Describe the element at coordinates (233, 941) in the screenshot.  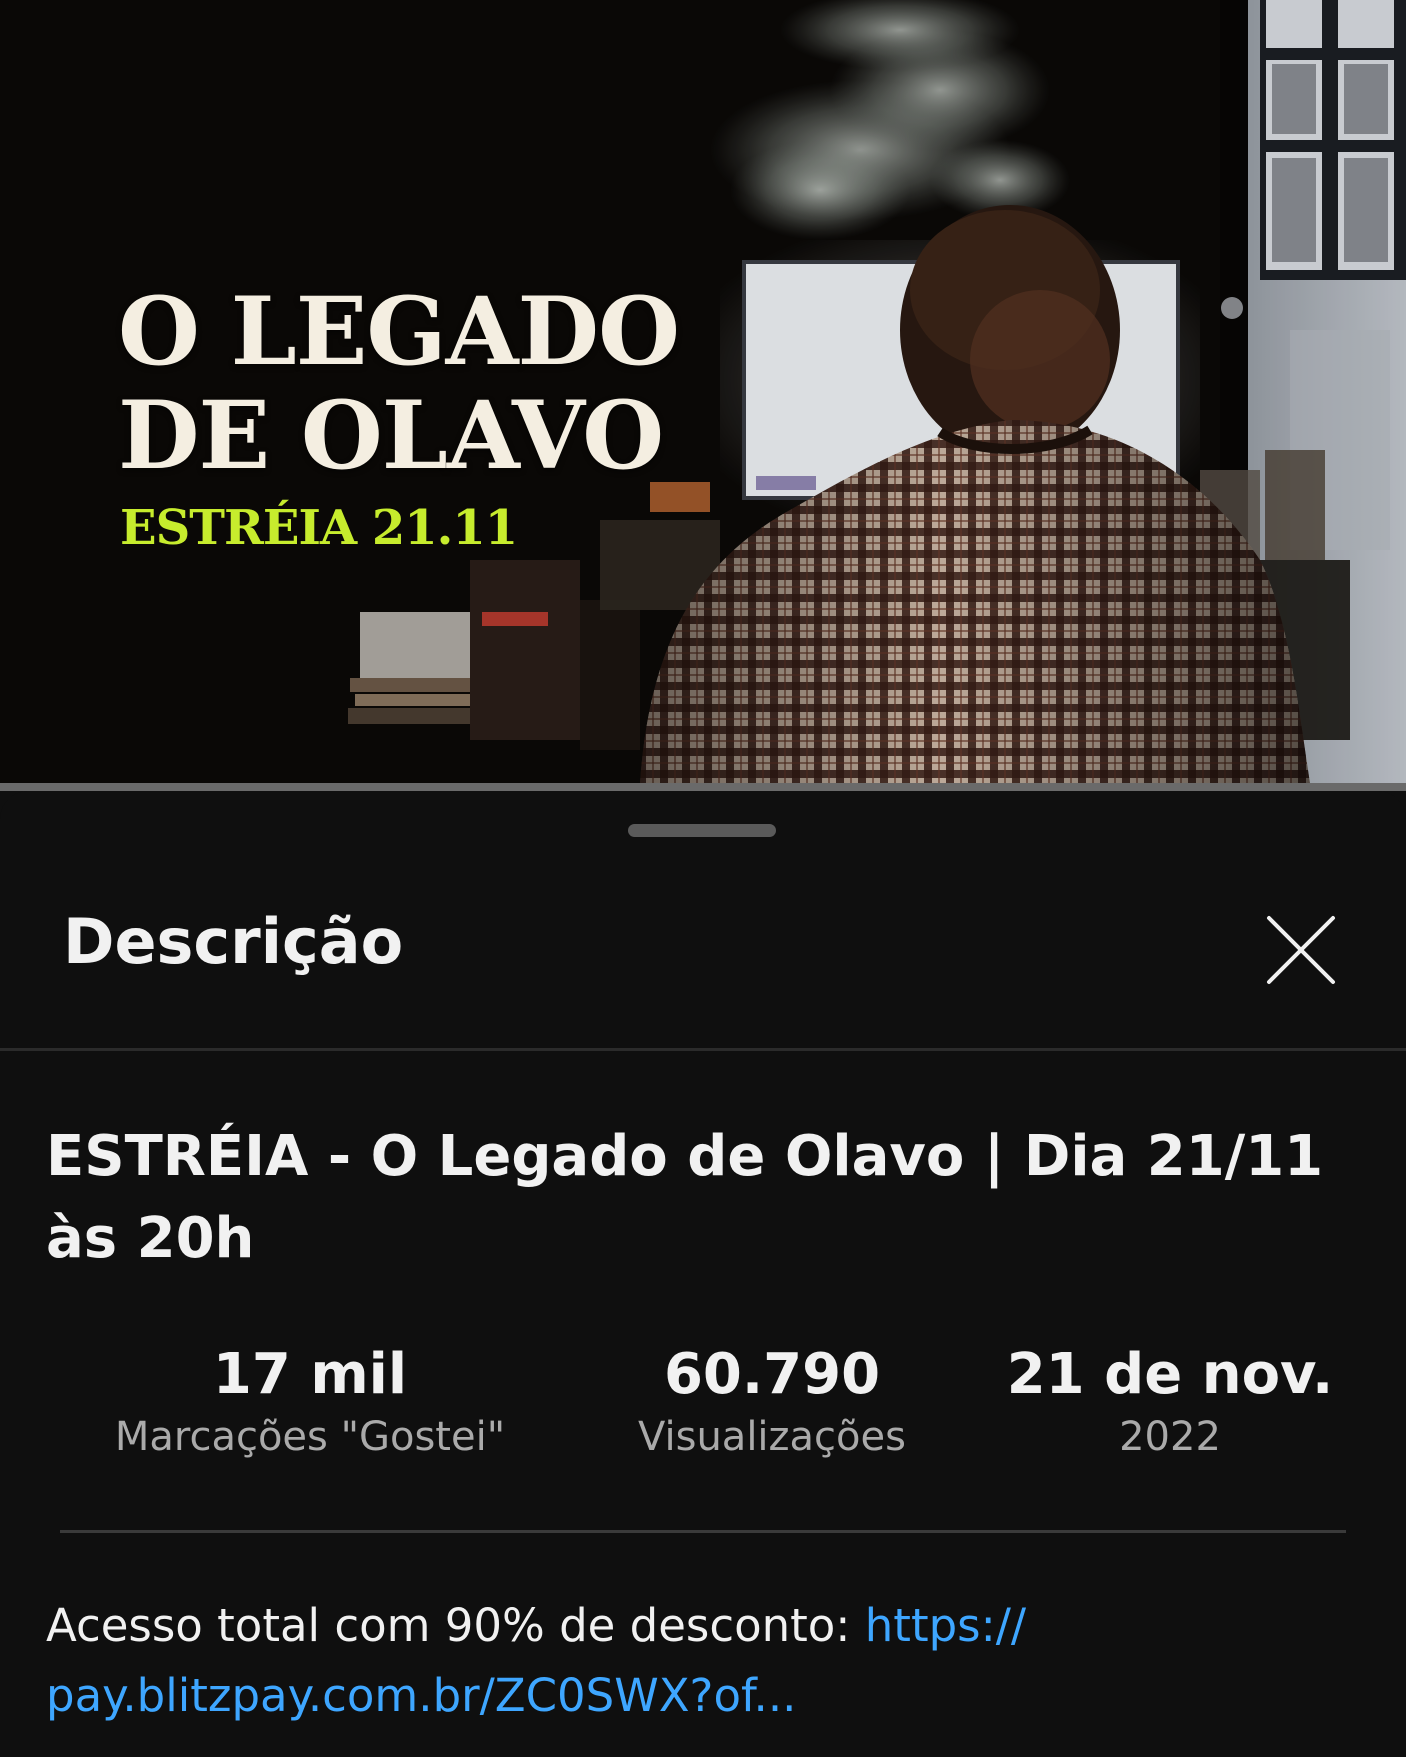
I see `sheet-title: Descrição` at that location.